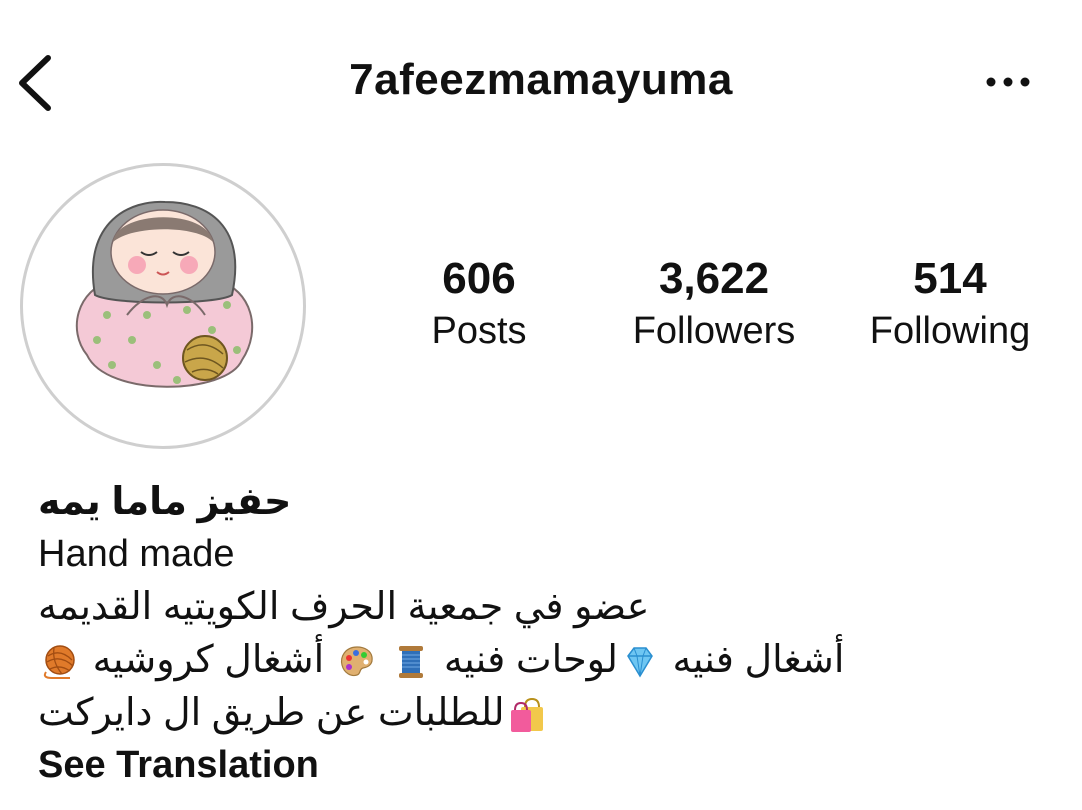 This screenshot has height=810, width=1082. I want to click on bio-line-1: Hand made, so click(136, 554).